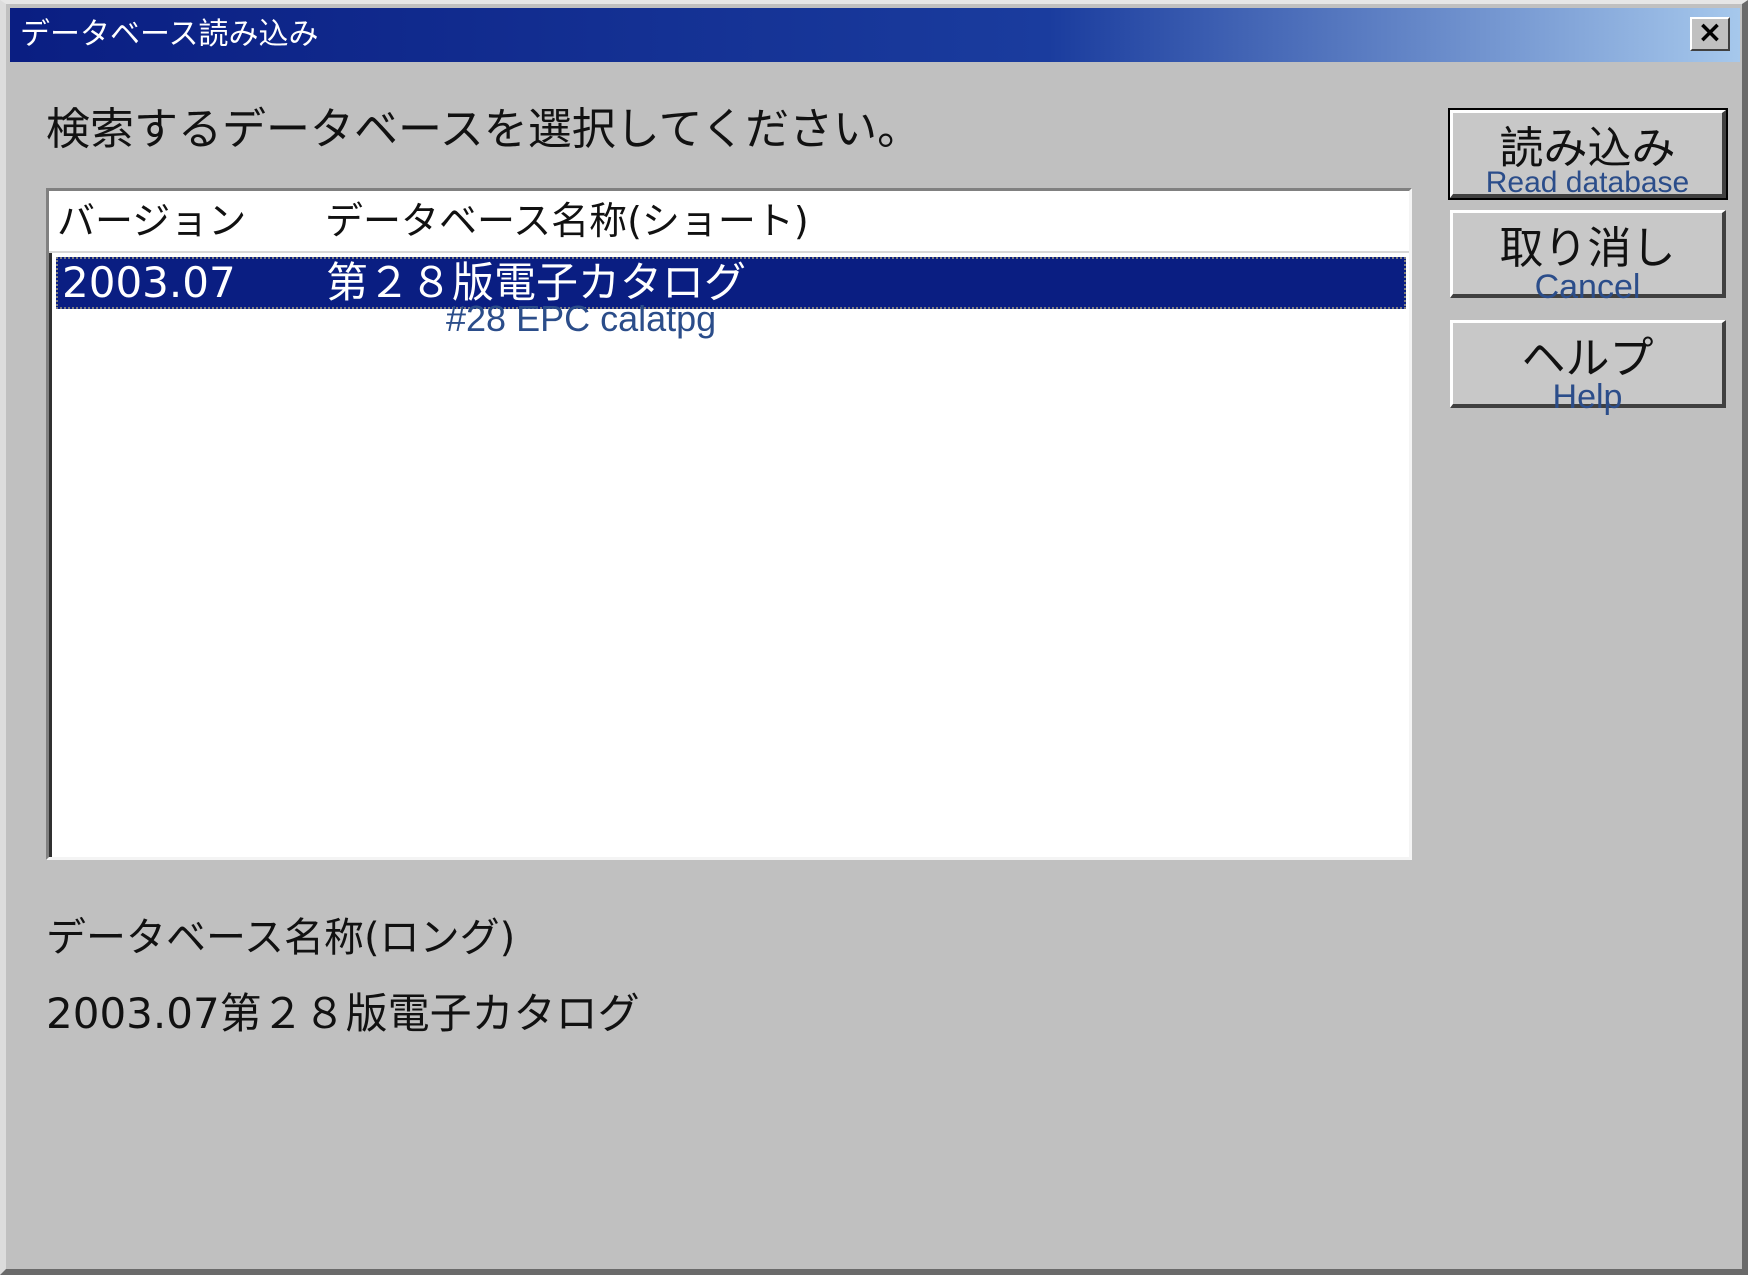 This screenshot has width=1748, height=1275. I want to click on help-button-caption: Help, so click(1587, 397).